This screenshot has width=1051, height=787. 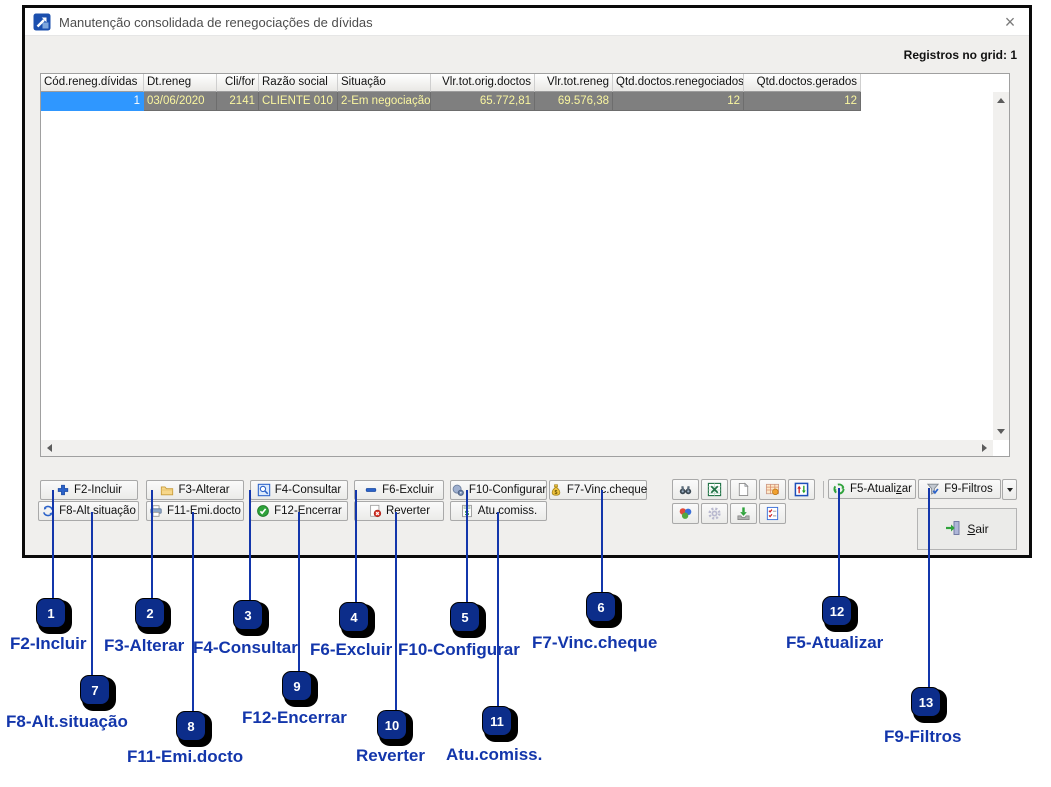 What do you see at coordinates (354, 617) in the screenshot?
I see `callout-bubble-4: 4` at bounding box center [354, 617].